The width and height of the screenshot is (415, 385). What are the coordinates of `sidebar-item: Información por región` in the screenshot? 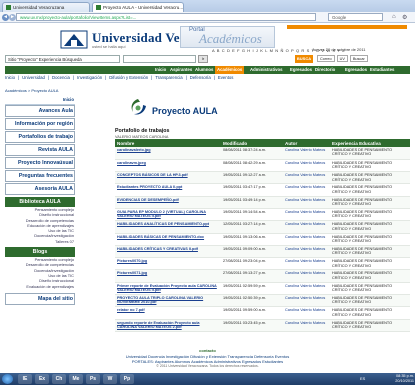 It's located at (40, 124).